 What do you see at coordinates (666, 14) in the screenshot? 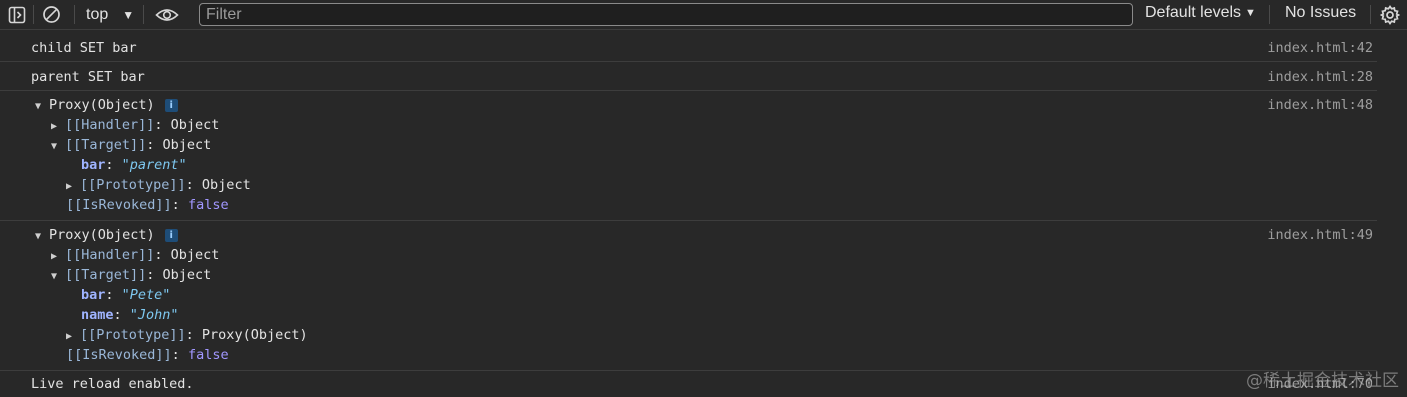
I see `filter-input` at bounding box center [666, 14].